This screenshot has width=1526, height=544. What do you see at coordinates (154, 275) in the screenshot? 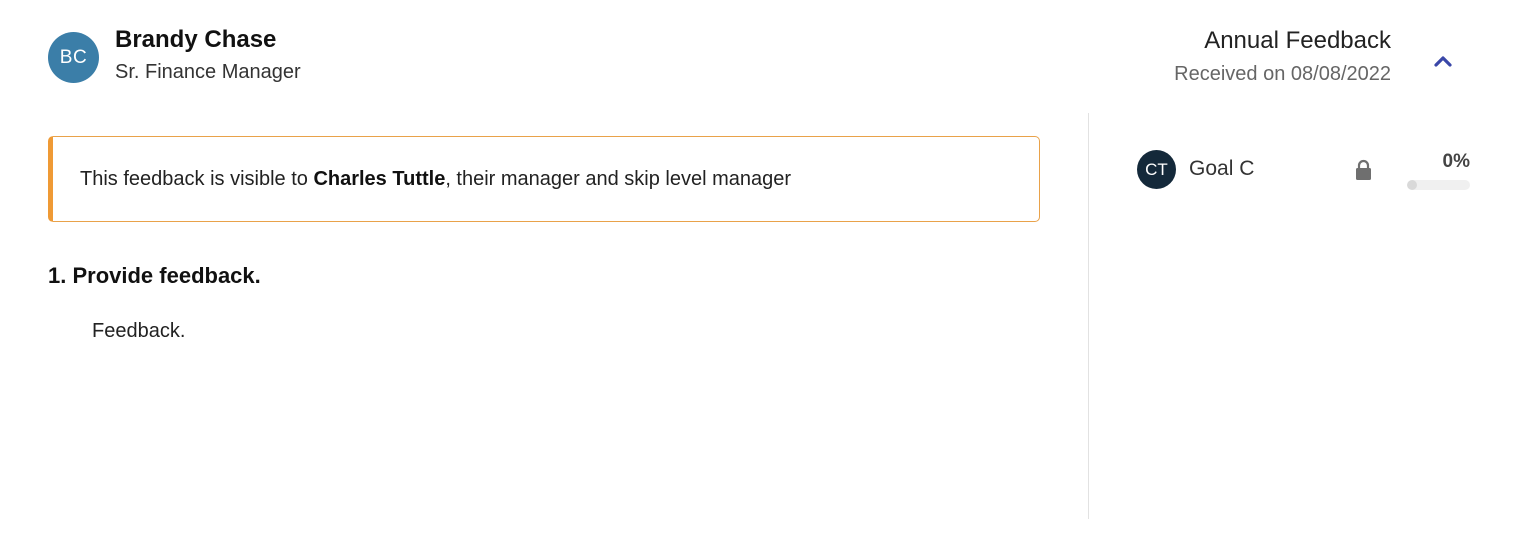
I see `question-title: 1. Provide feedback.` at bounding box center [154, 275].